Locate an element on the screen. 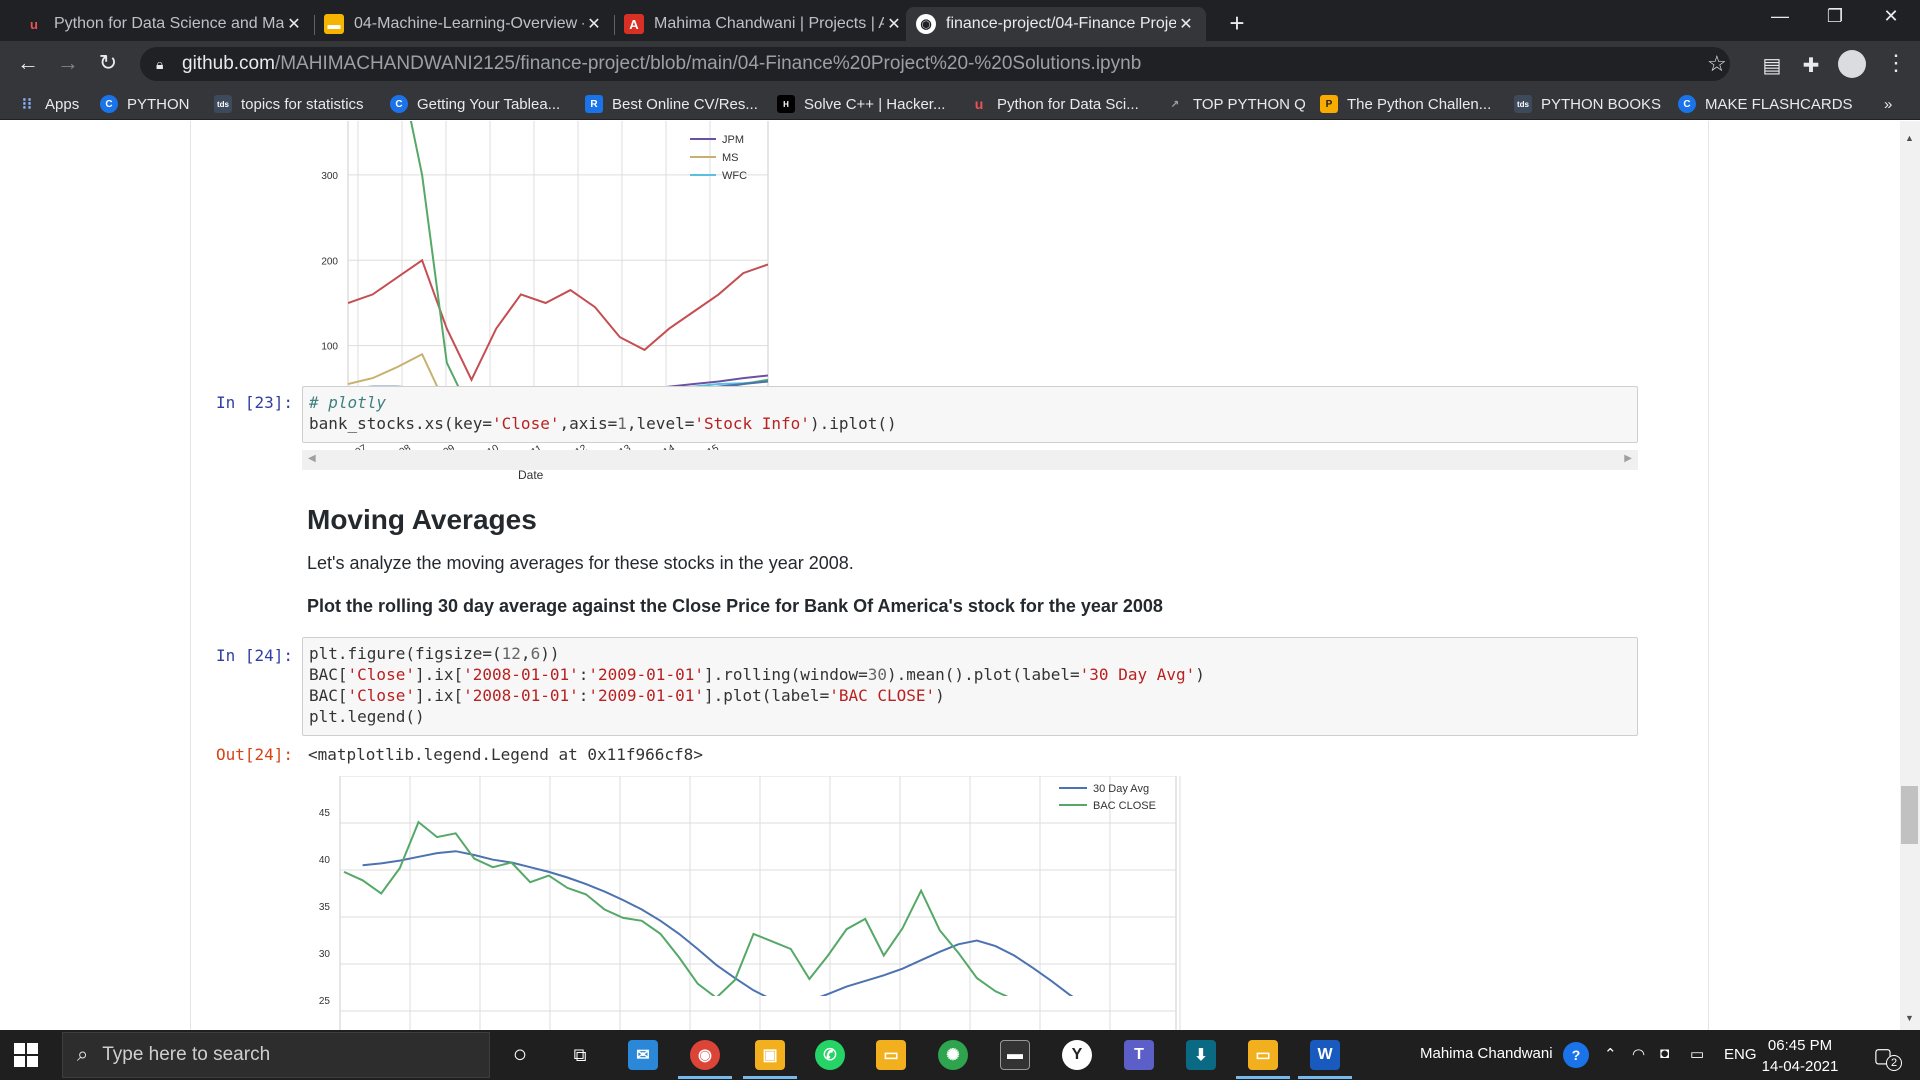 Image resolution: width=1920 pixels, height=1080 pixels. scroll-left-icon: ◀ is located at coordinates (312, 458).